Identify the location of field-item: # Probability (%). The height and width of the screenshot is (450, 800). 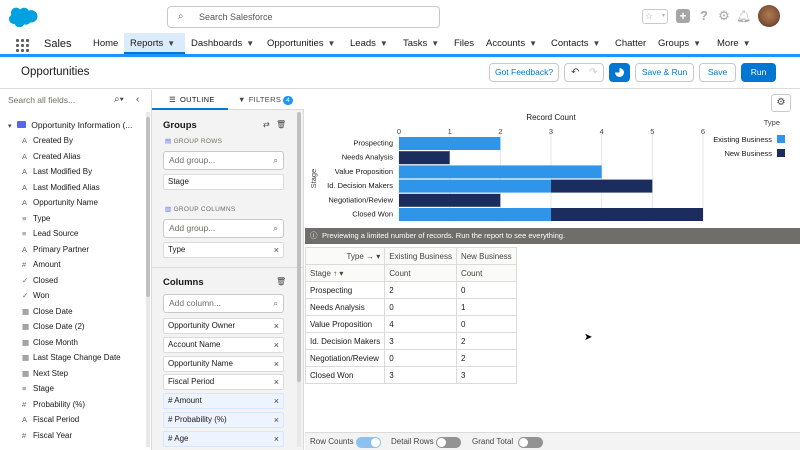
(53, 404).